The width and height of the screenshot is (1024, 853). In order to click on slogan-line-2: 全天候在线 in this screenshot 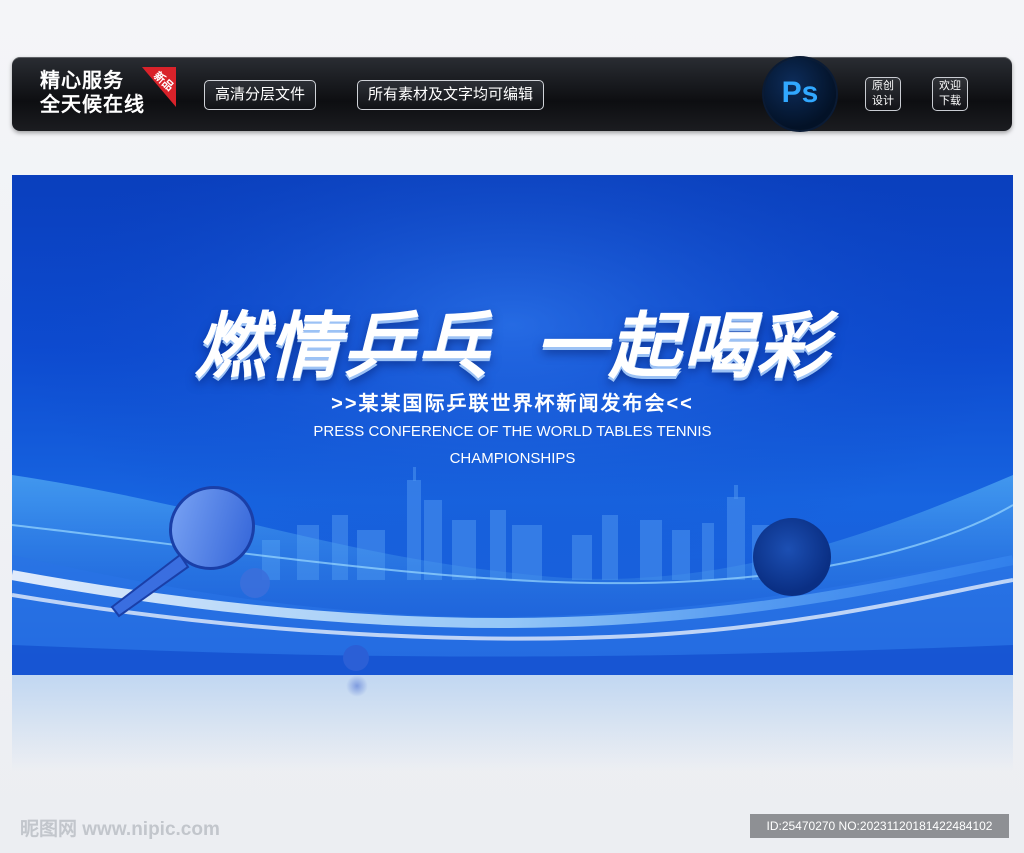, I will do `click(92, 105)`.